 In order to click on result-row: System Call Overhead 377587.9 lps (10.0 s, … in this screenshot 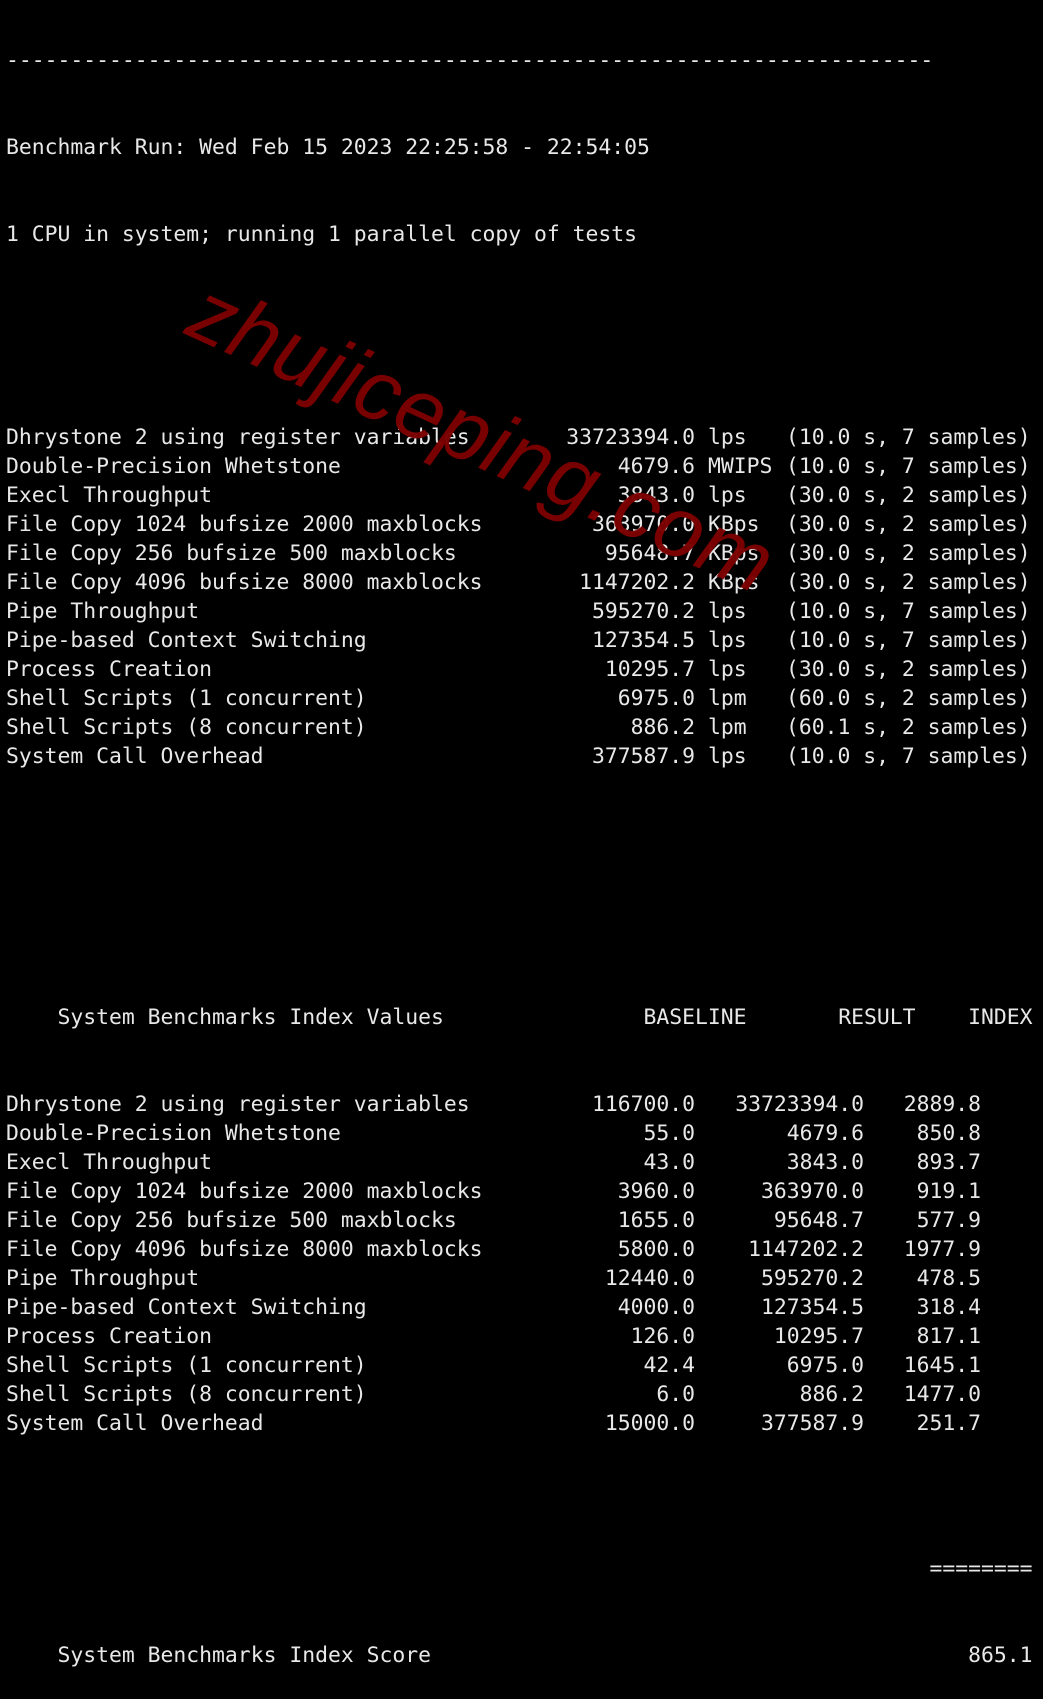, I will do `click(519, 756)`.